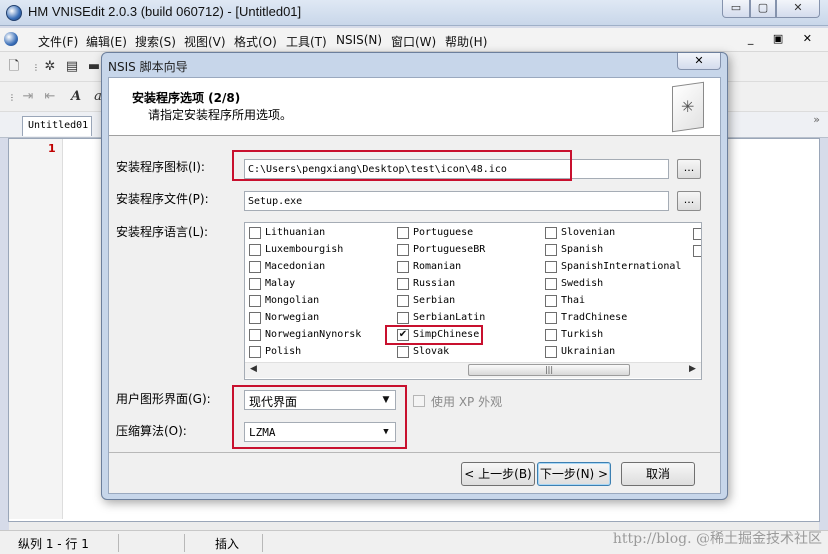 The image size is (828, 554). Describe the element at coordinates (467, 402) in the screenshot. I see `xp-style-label: 使用 XP 外观` at that location.